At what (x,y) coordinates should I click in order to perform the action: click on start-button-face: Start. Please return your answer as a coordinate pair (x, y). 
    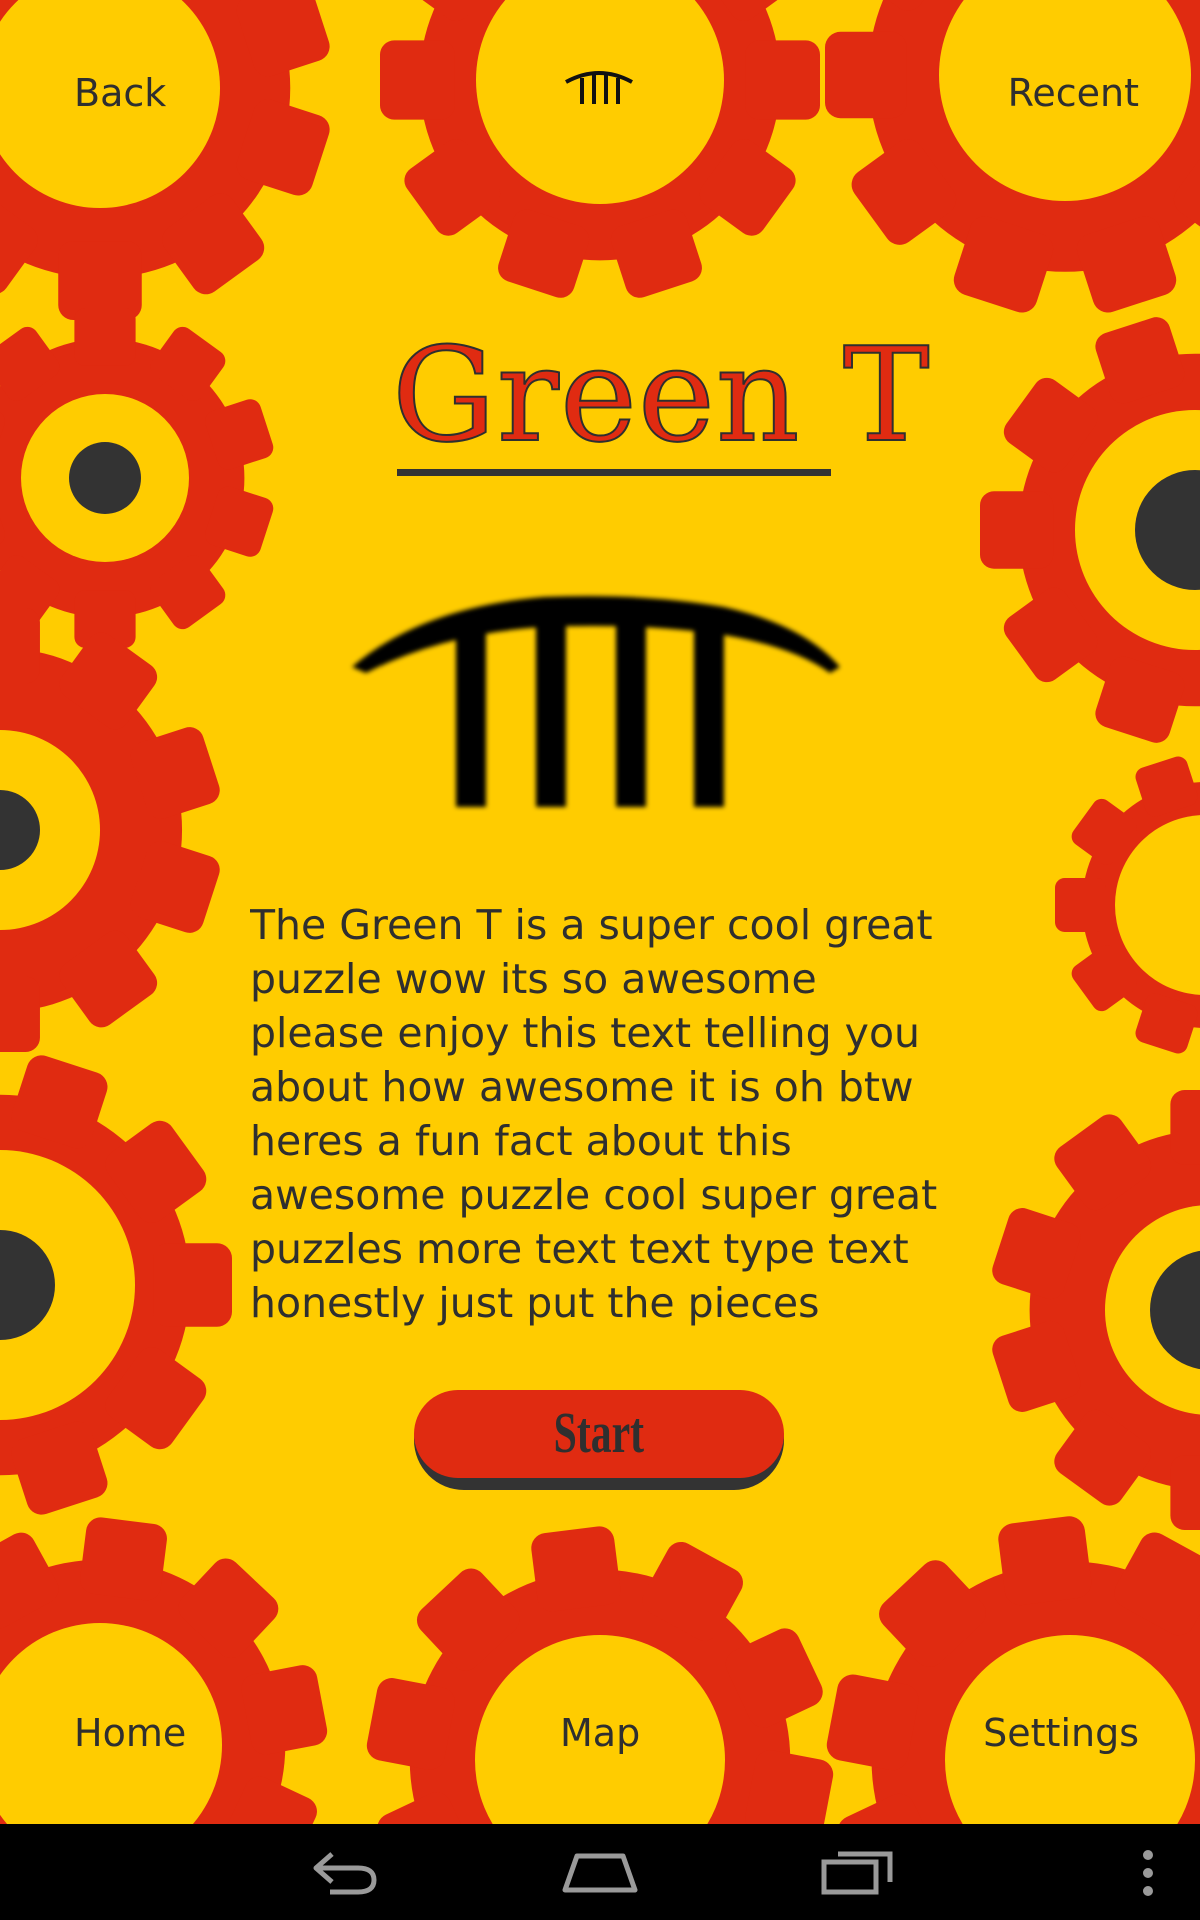
    Looking at the image, I should click on (599, 1434).